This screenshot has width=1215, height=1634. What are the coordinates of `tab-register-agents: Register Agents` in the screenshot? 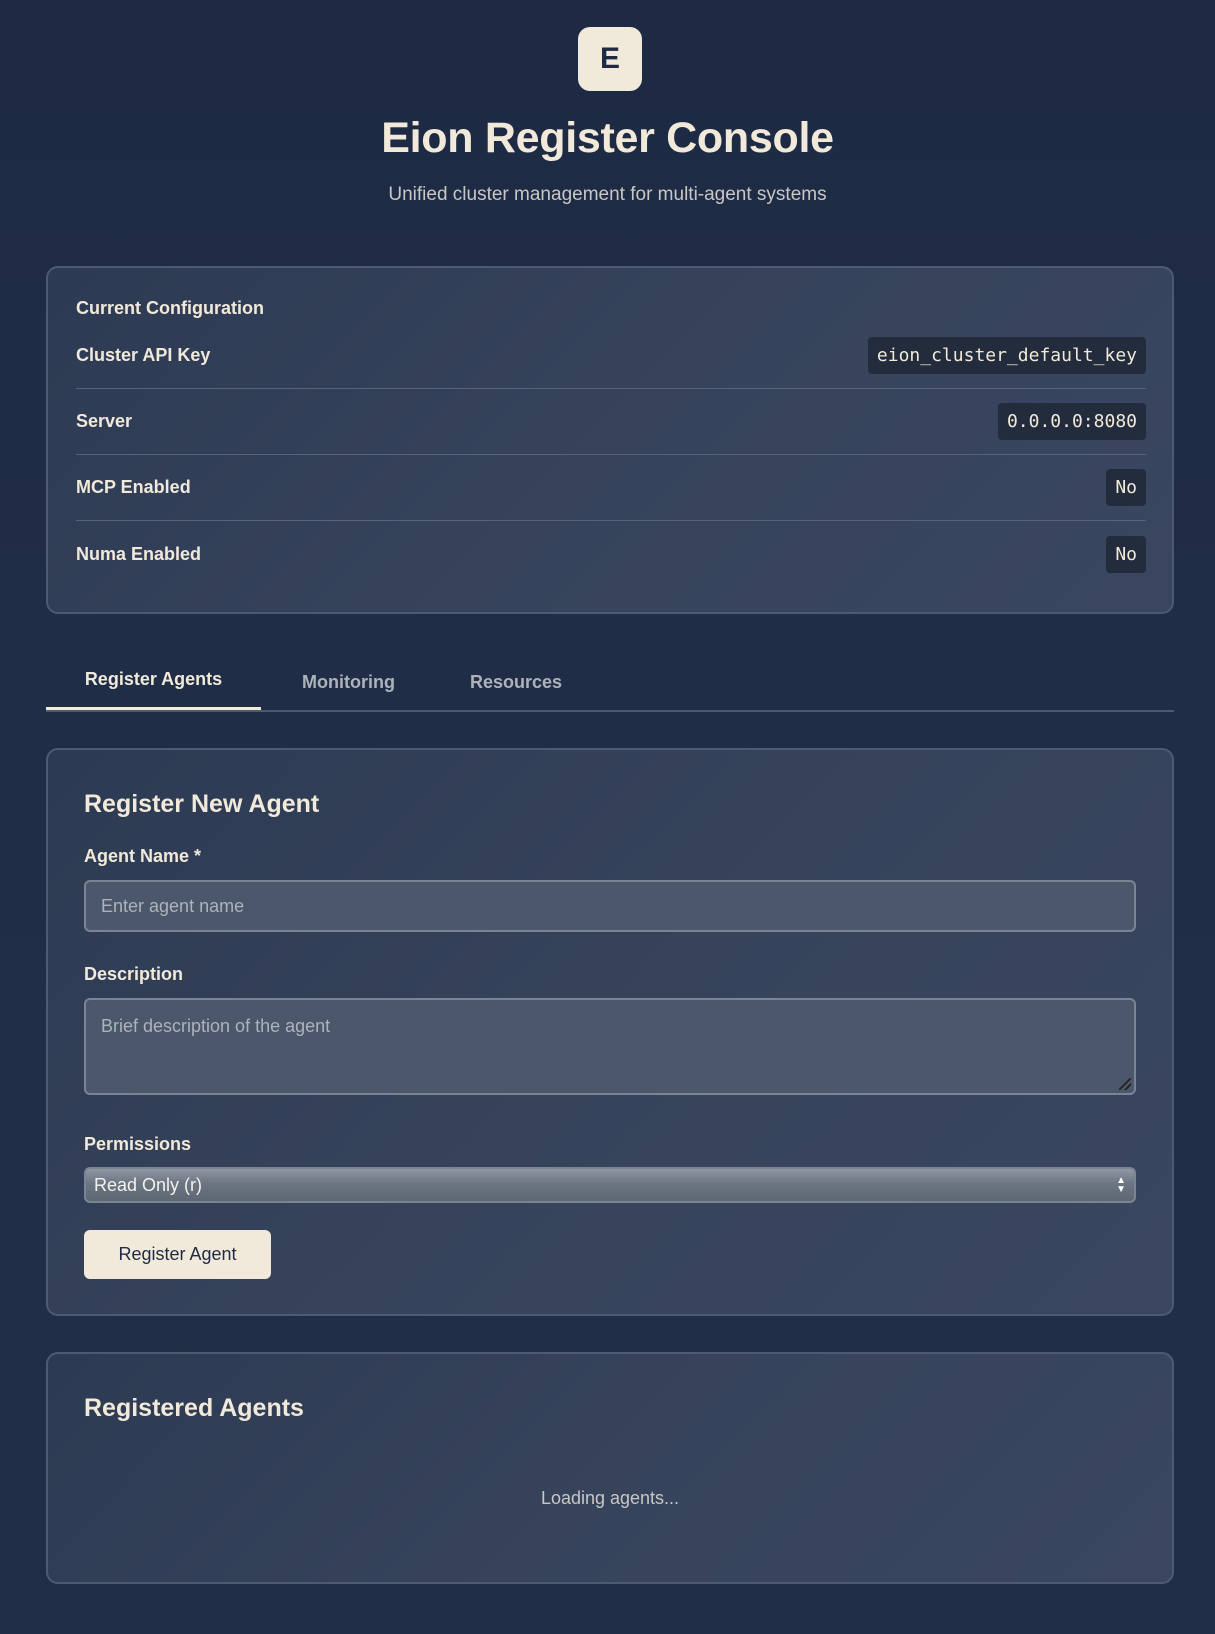 It's located at (153, 681).